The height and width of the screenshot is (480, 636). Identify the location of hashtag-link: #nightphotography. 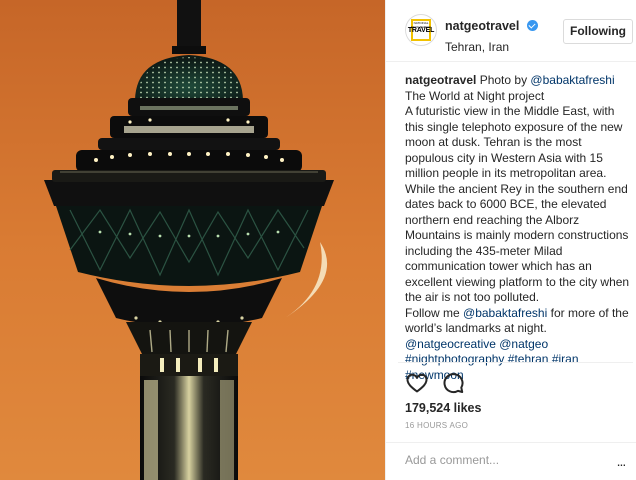
(454, 359).